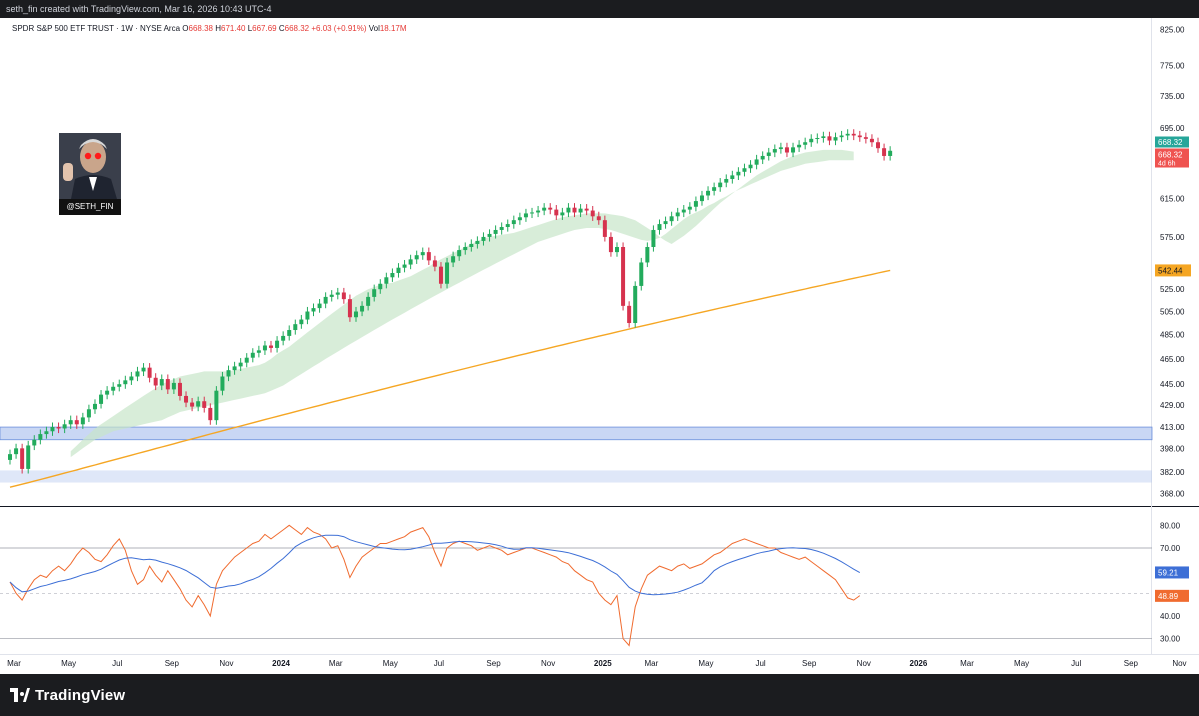 Image resolution: width=1199 pixels, height=716 pixels. Describe the element at coordinates (1131, 663) in the screenshot. I see `time-tick-label: Sep` at that location.